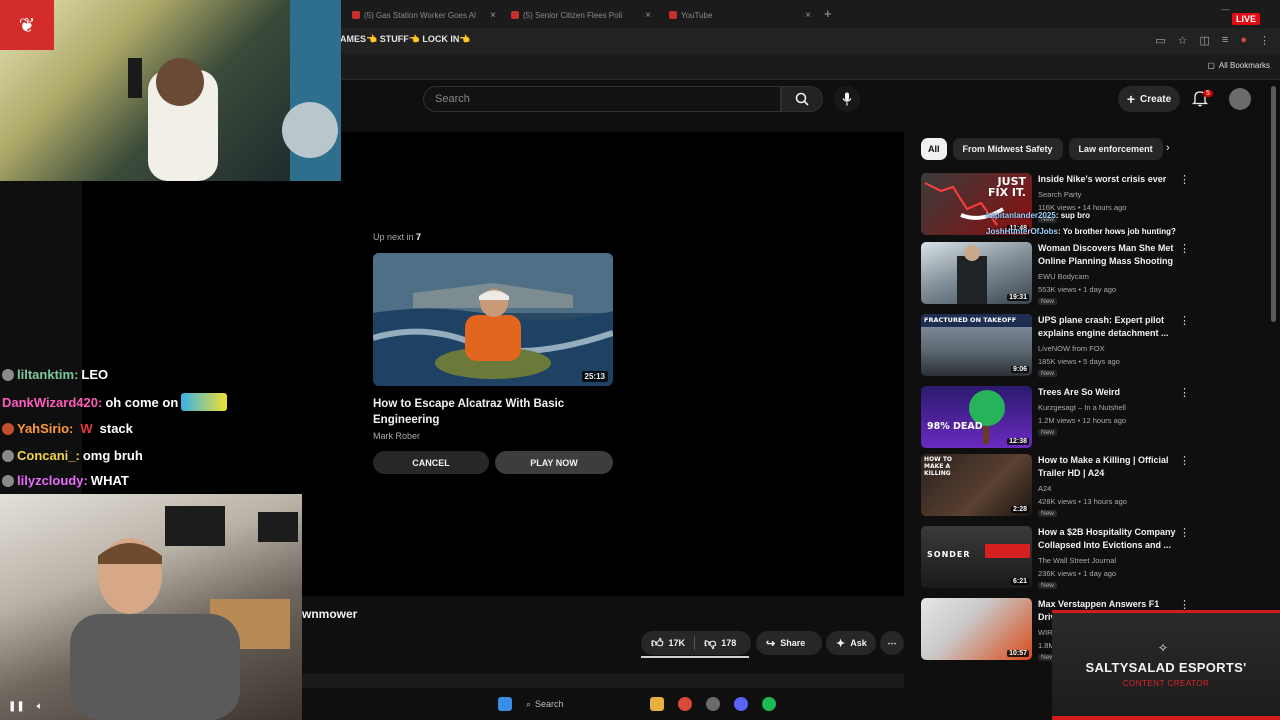 Image resolution: width=1280 pixels, height=720 pixels. What do you see at coordinates (573, 15) in the screenshot?
I see `tab-label: (5) Senior Citizen Flees Poli` at bounding box center [573, 15].